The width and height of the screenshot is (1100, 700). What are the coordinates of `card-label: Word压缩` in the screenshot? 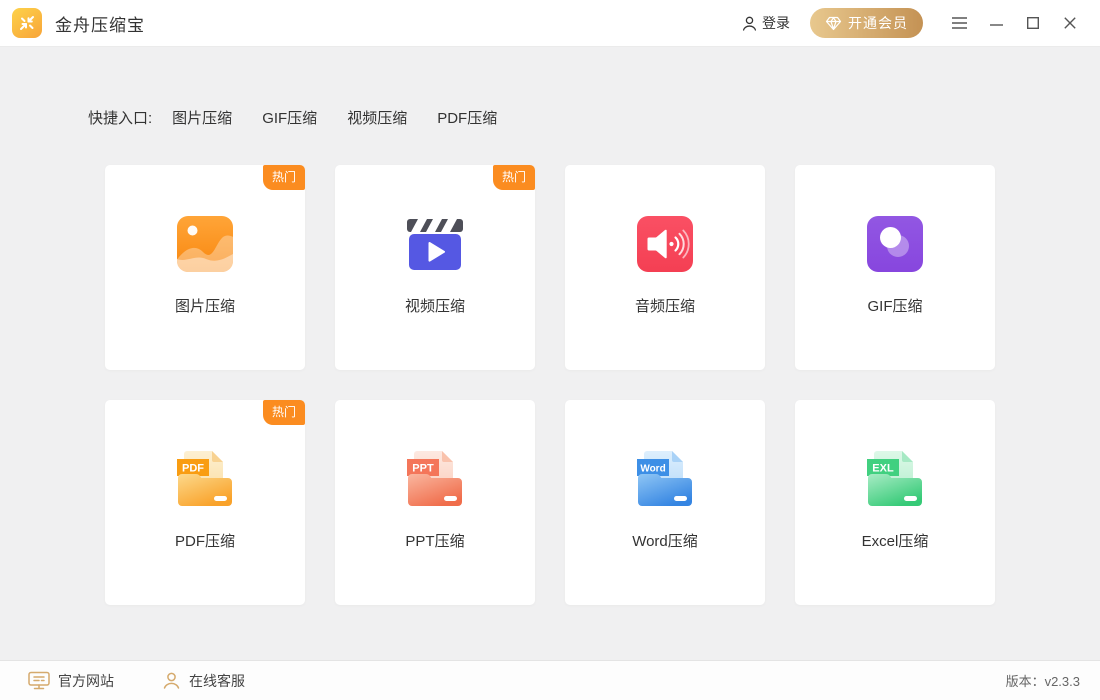 It's located at (665, 541).